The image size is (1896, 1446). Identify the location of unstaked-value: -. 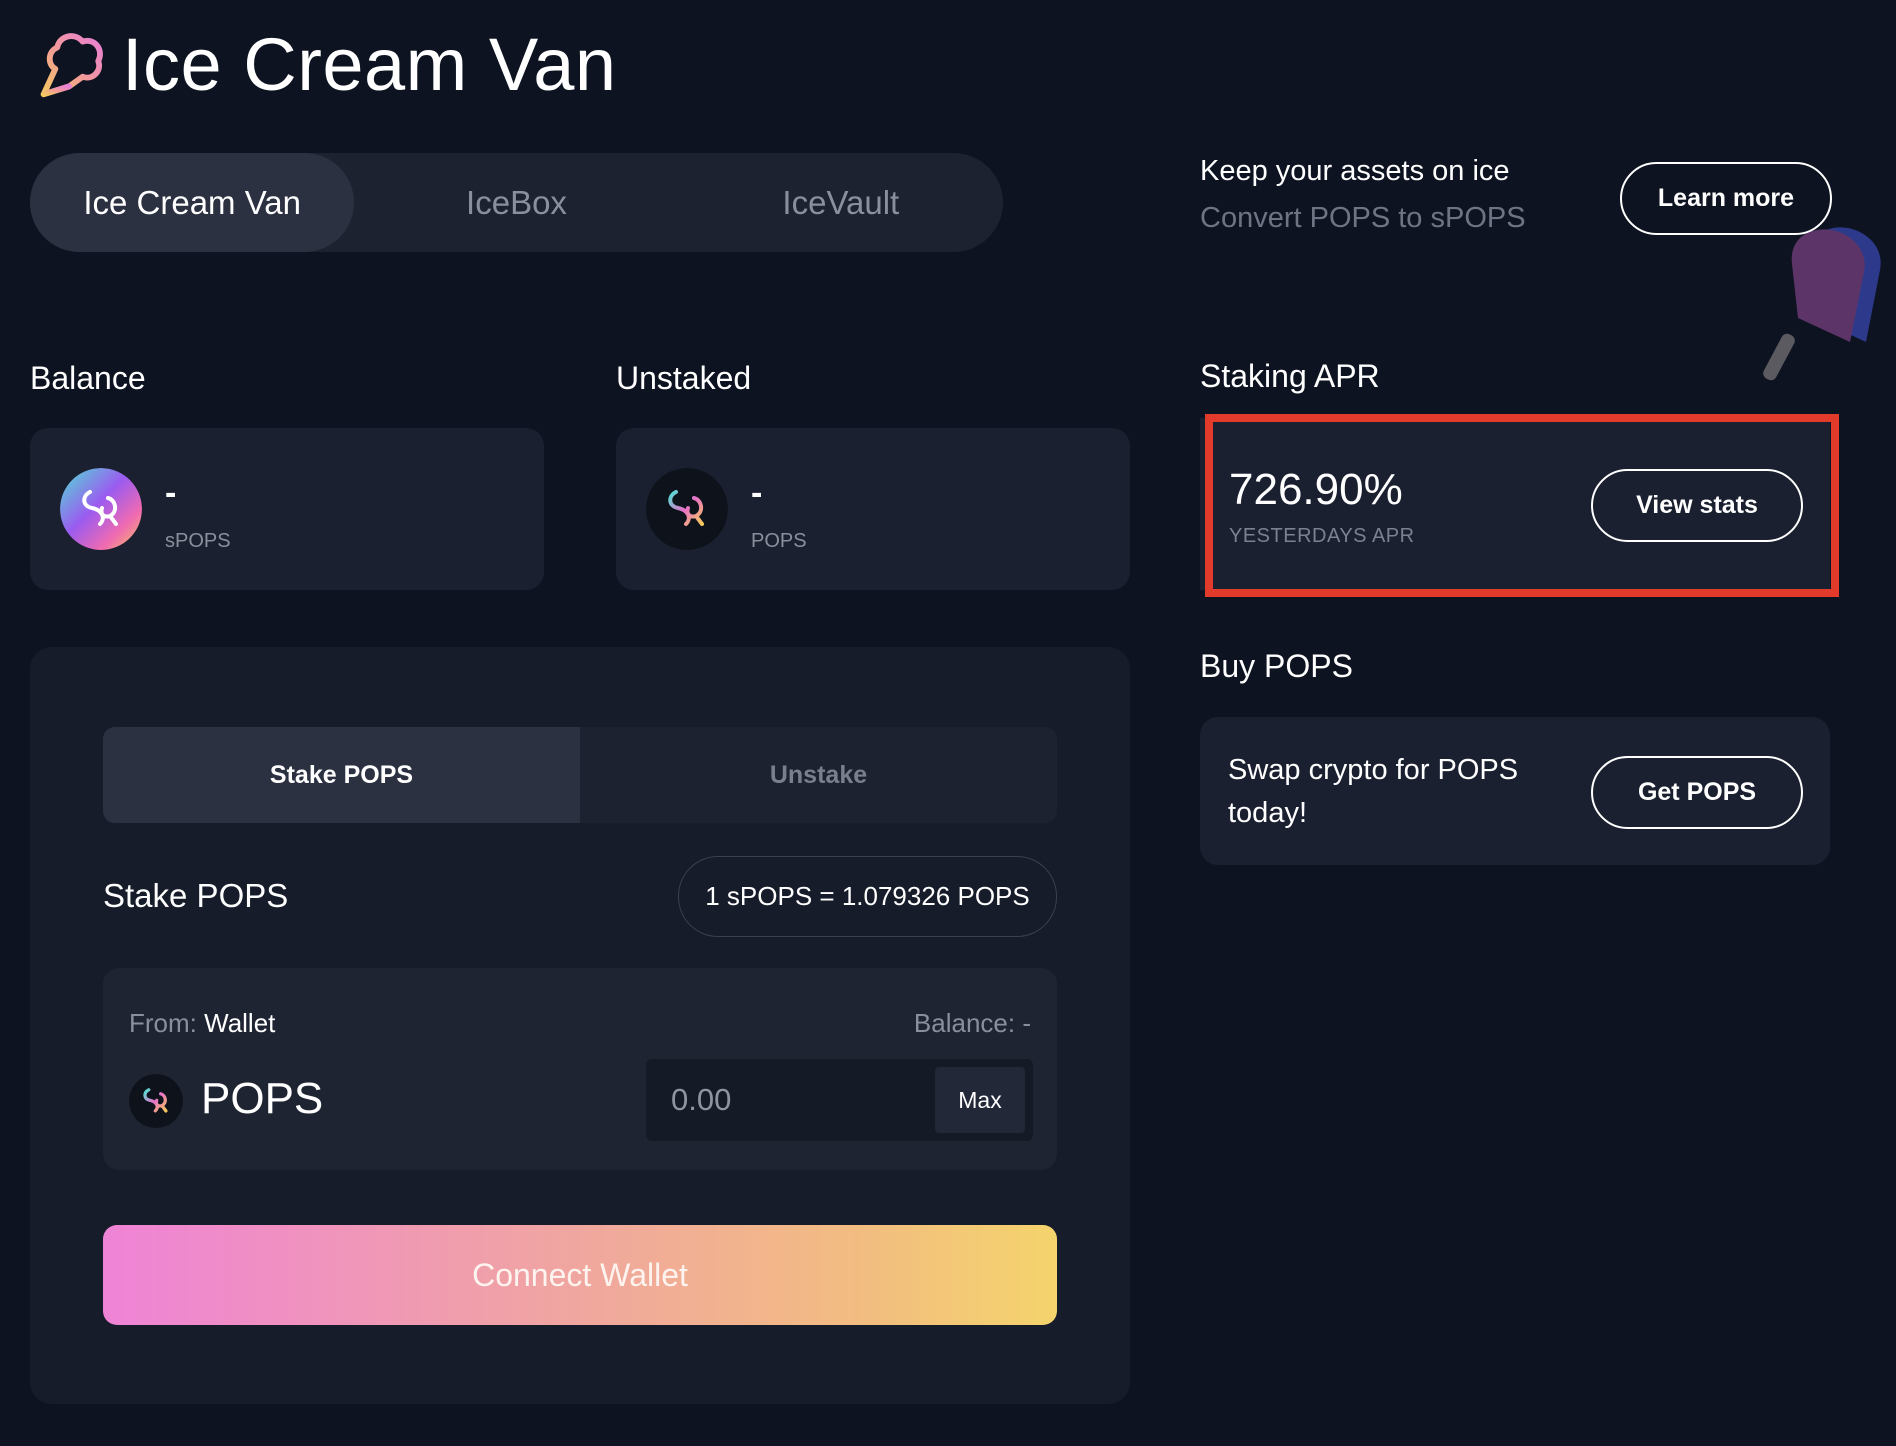
(757, 493).